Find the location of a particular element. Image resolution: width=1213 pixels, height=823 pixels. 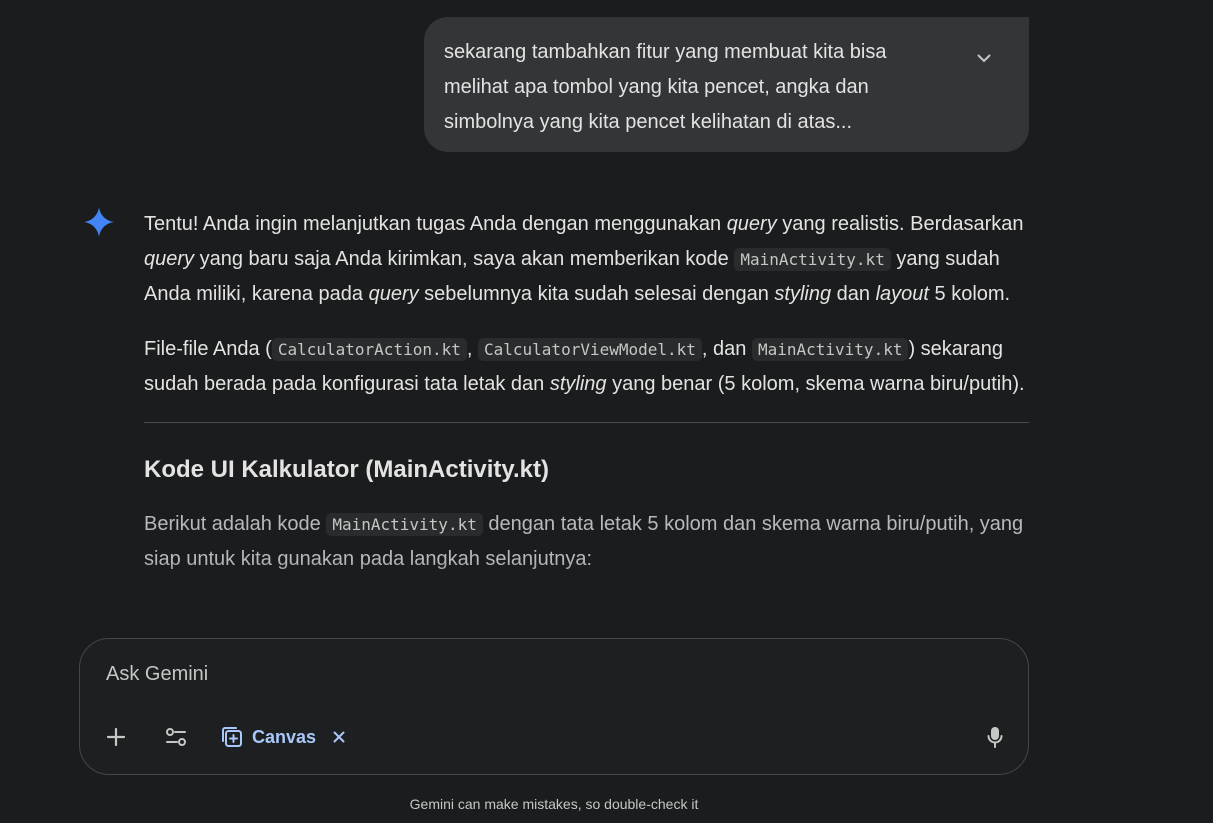

canvas-chip: Canvas is located at coordinates (284, 737).